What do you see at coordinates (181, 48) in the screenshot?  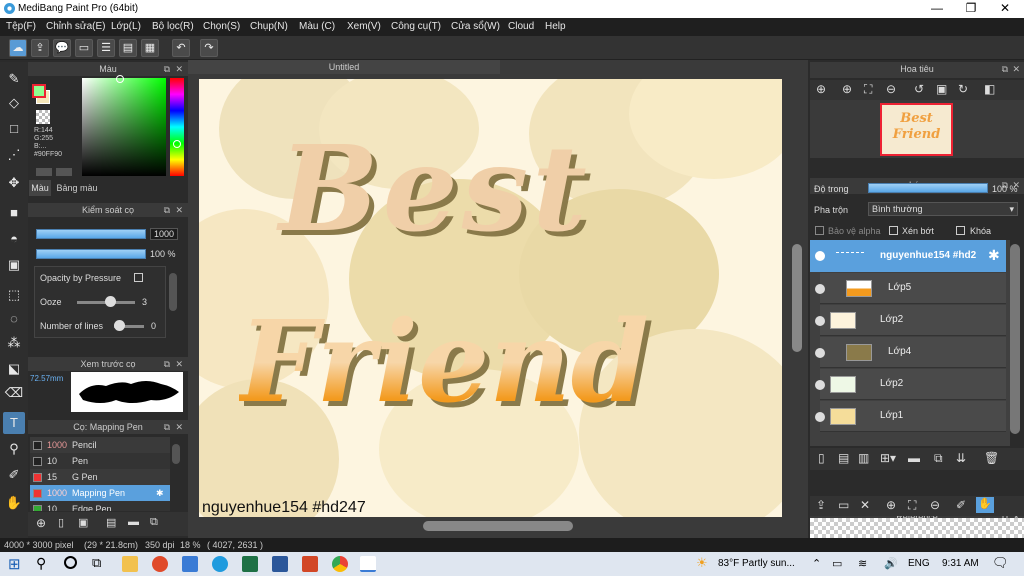 I see `undo-icon: ↶` at bounding box center [181, 48].